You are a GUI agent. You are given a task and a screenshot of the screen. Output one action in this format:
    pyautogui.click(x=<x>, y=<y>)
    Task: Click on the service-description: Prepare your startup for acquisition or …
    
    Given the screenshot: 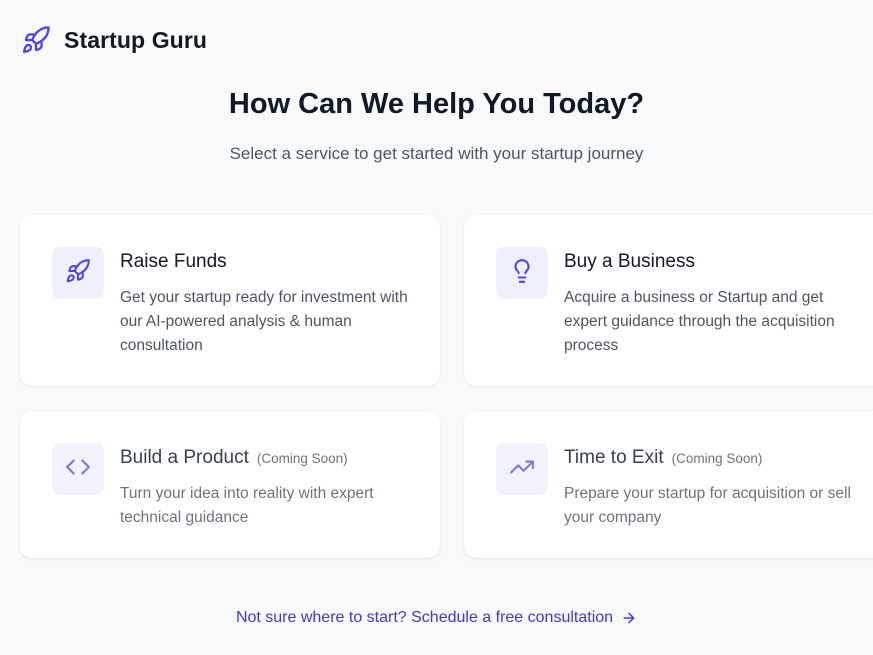 What is the action you would take?
    pyautogui.click(x=707, y=505)
    